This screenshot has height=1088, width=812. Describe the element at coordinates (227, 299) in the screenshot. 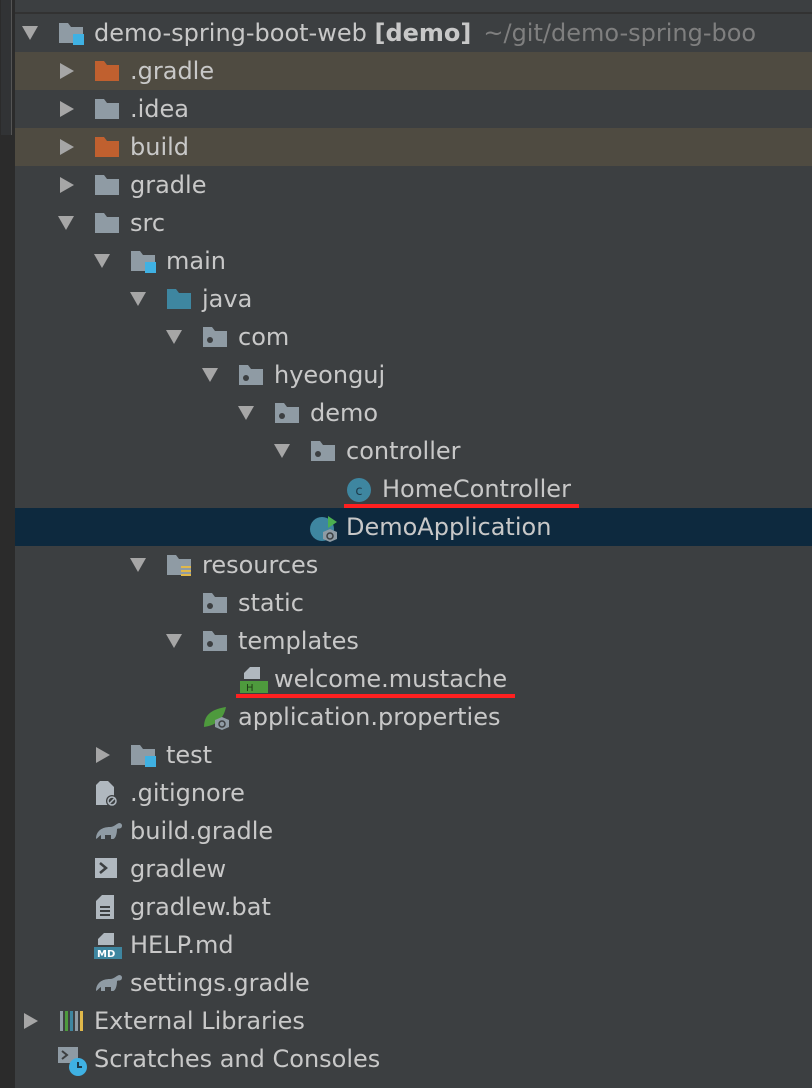

I see `tree-item-label: java` at that location.